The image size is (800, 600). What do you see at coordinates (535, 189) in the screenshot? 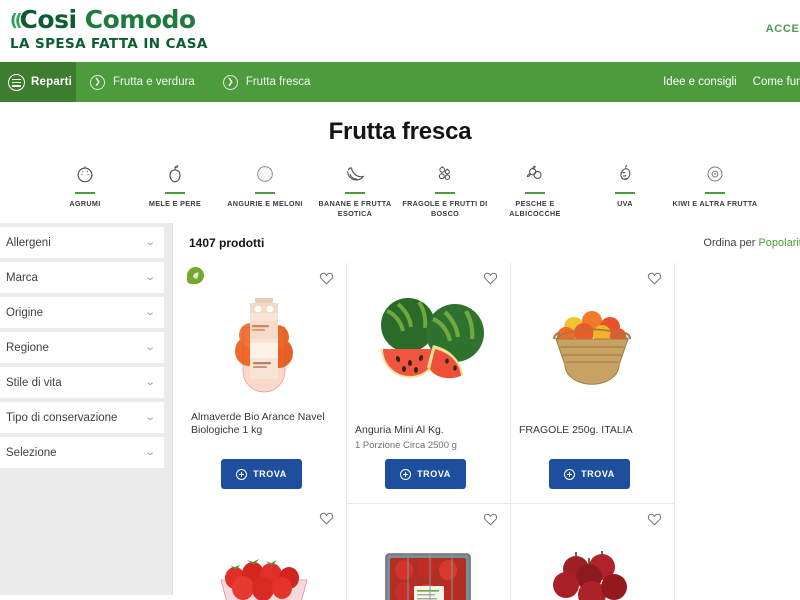
I see `category-pesche-e-albicocche: PESCHE E ALBICOCCHE` at bounding box center [535, 189].